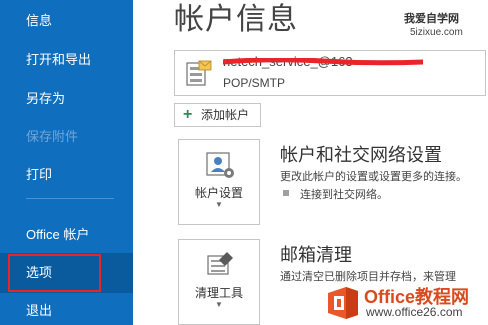 The width and height of the screenshot is (488, 325). What do you see at coordinates (66, 175) in the screenshot?
I see `sidebar-item-print: 打印` at bounding box center [66, 175].